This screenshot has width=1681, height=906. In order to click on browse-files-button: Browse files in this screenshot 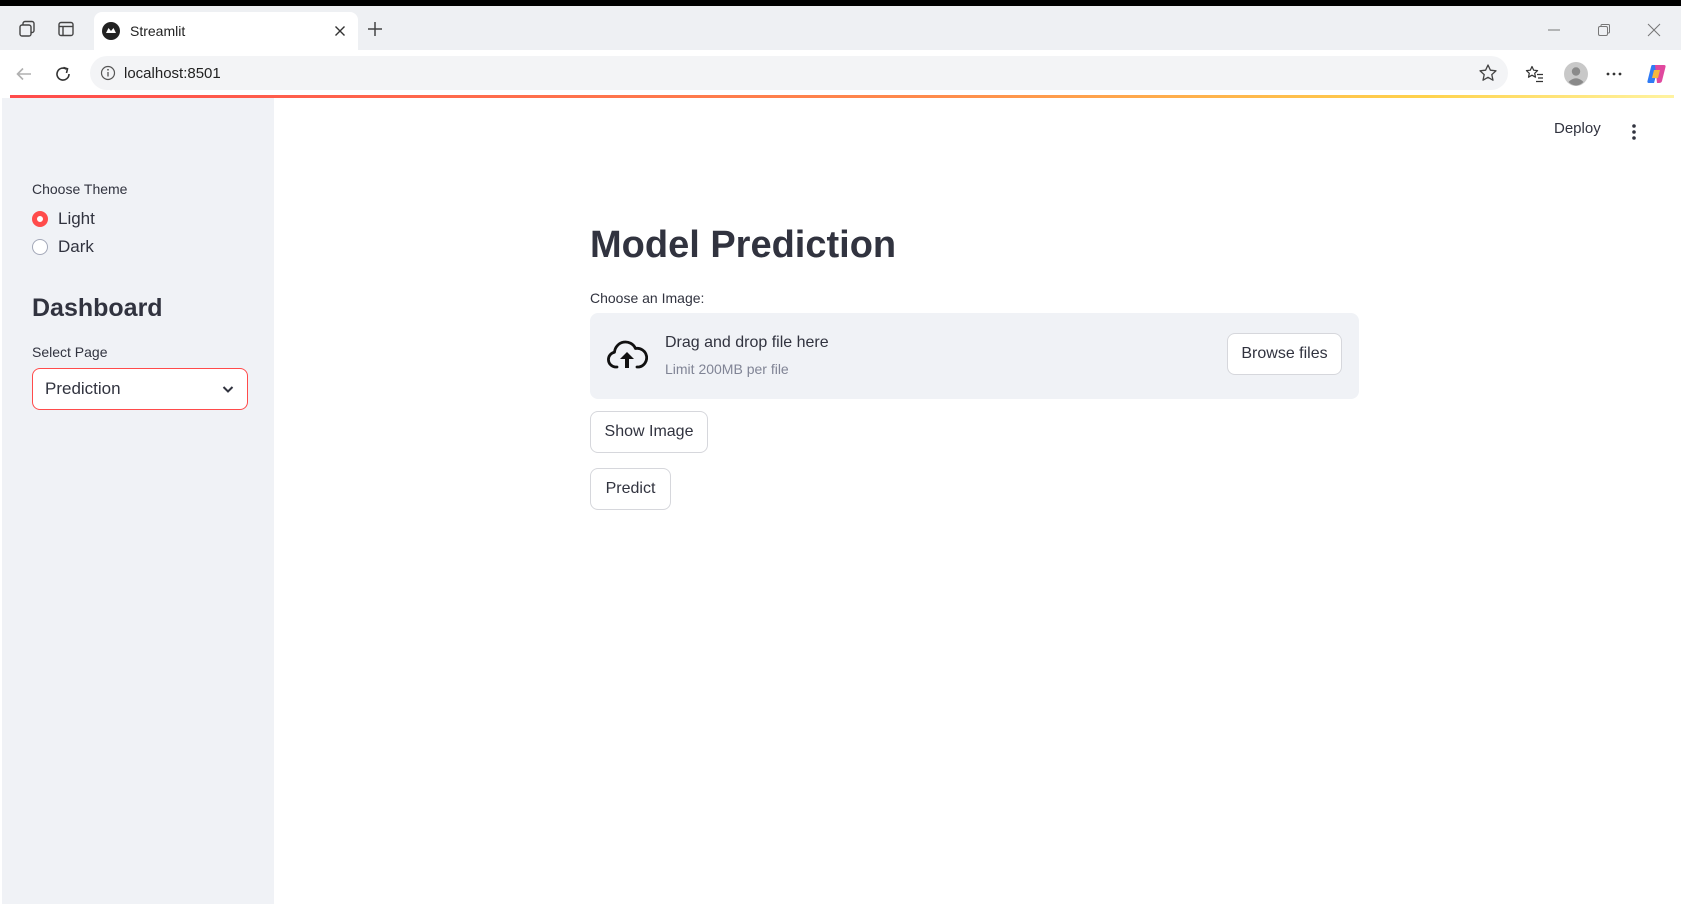, I will do `click(1284, 354)`.